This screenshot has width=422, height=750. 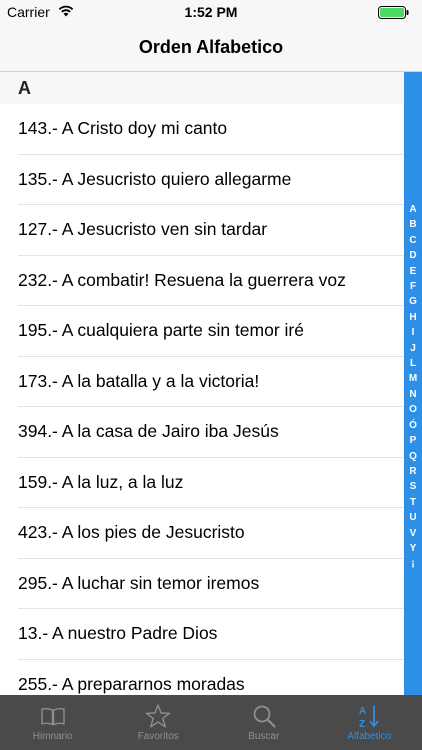 I want to click on index-letter: Q, so click(x=413, y=456).